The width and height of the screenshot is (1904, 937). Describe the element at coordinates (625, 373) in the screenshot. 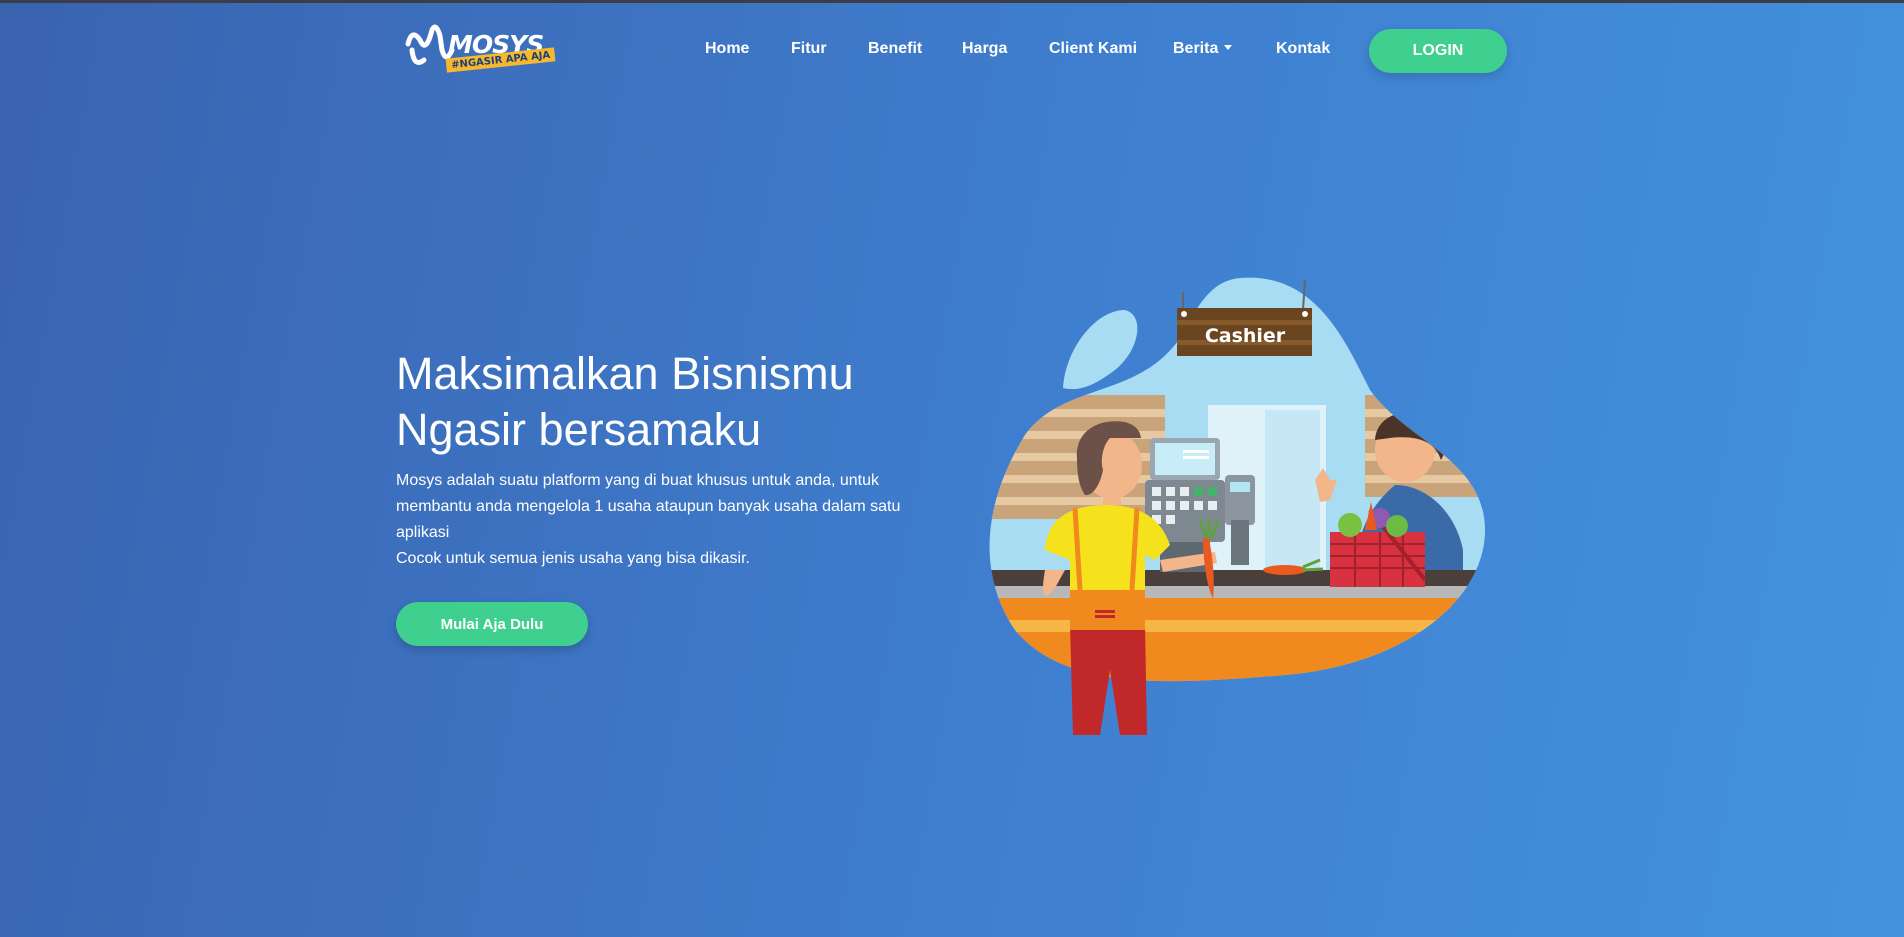

I see `hero-title-line1: Maksimalkan Bisnismu` at that location.